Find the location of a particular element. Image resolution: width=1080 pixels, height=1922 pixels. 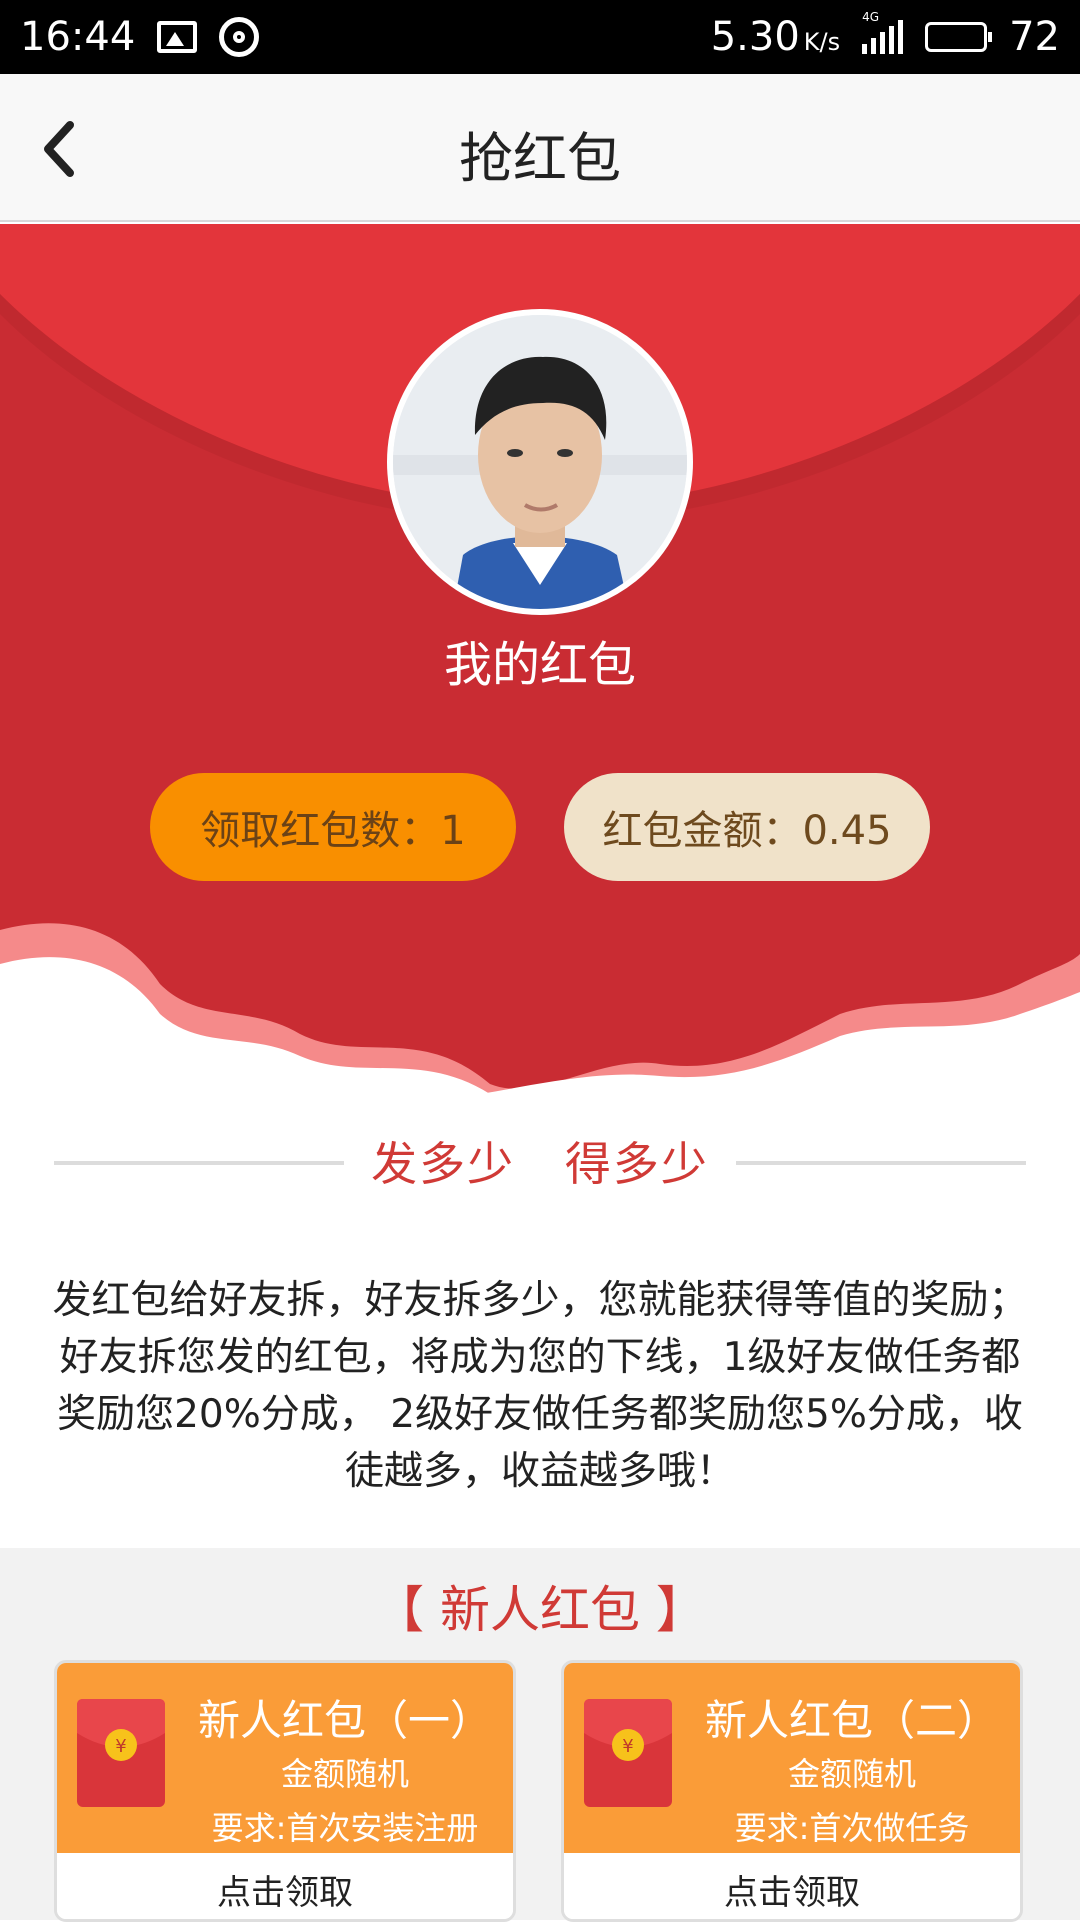

envelope-amount-badge: 红包金额：0.45 is located at coordinates (747, 827).